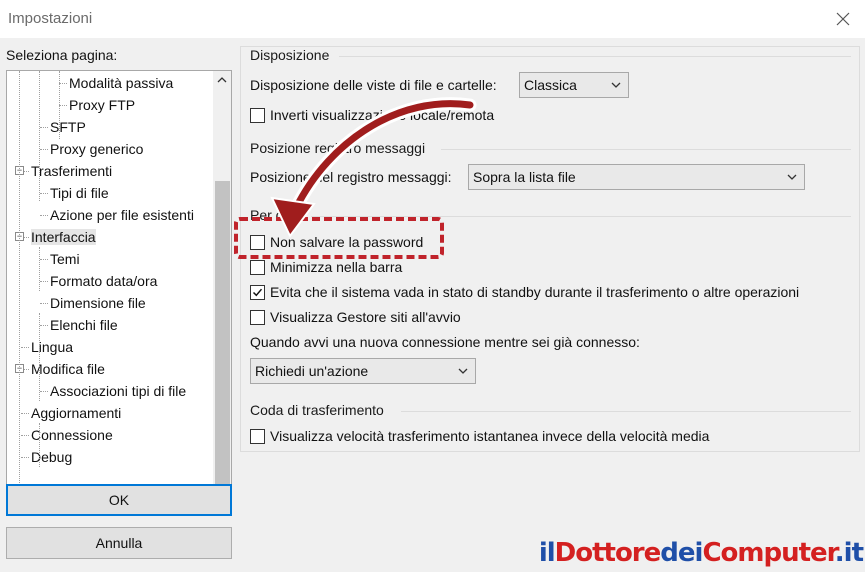  What do you see at coordinates (524, 177) in the screenshot?
I see `log-position-value: Sopra la lista file` at bounding box center [524, 177].